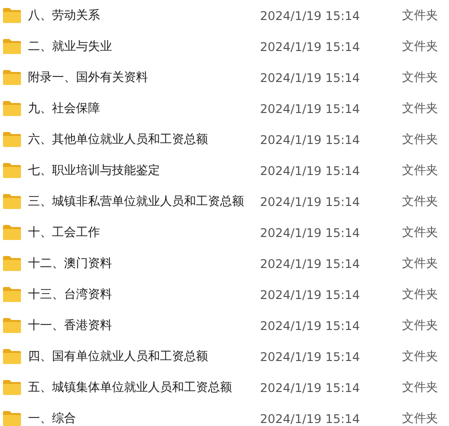 This screenshot has width=449, height=426. What do you see at coordinates (142, 356) in the screenshot?
I see `folder-name: 四、国有单位就业人员和工资总额` at bounding box center [142, 356].